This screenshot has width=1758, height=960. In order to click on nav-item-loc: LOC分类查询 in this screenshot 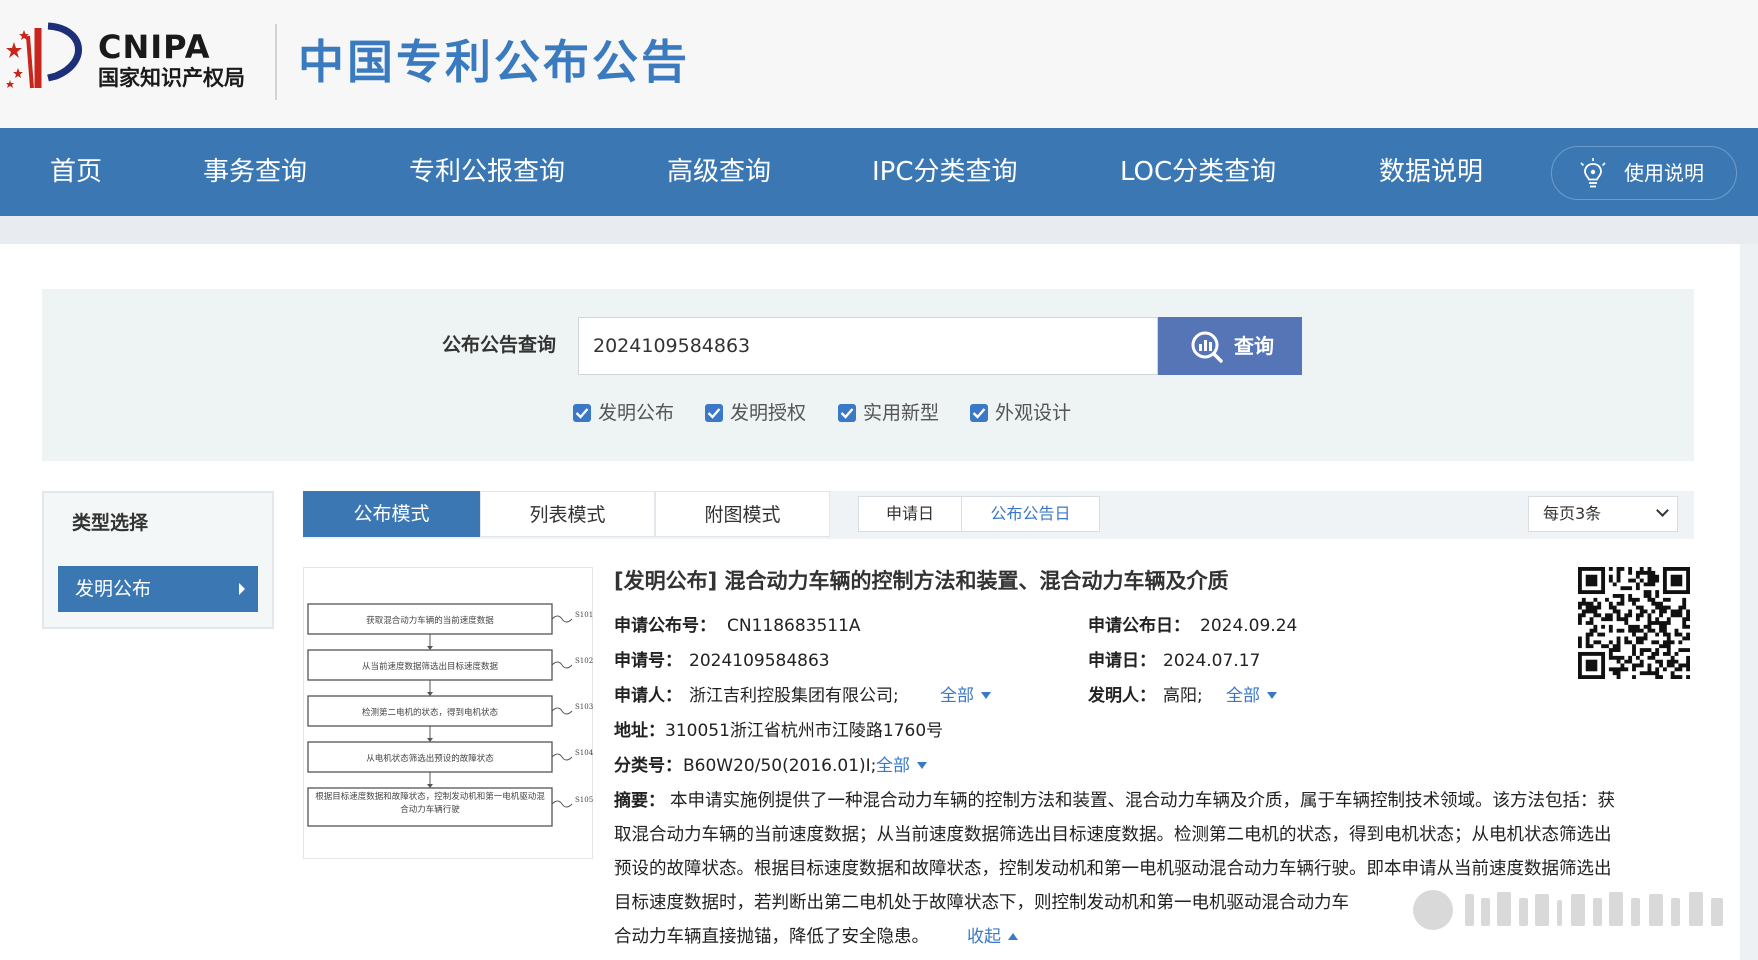, I will do `click(1198, 172)`.